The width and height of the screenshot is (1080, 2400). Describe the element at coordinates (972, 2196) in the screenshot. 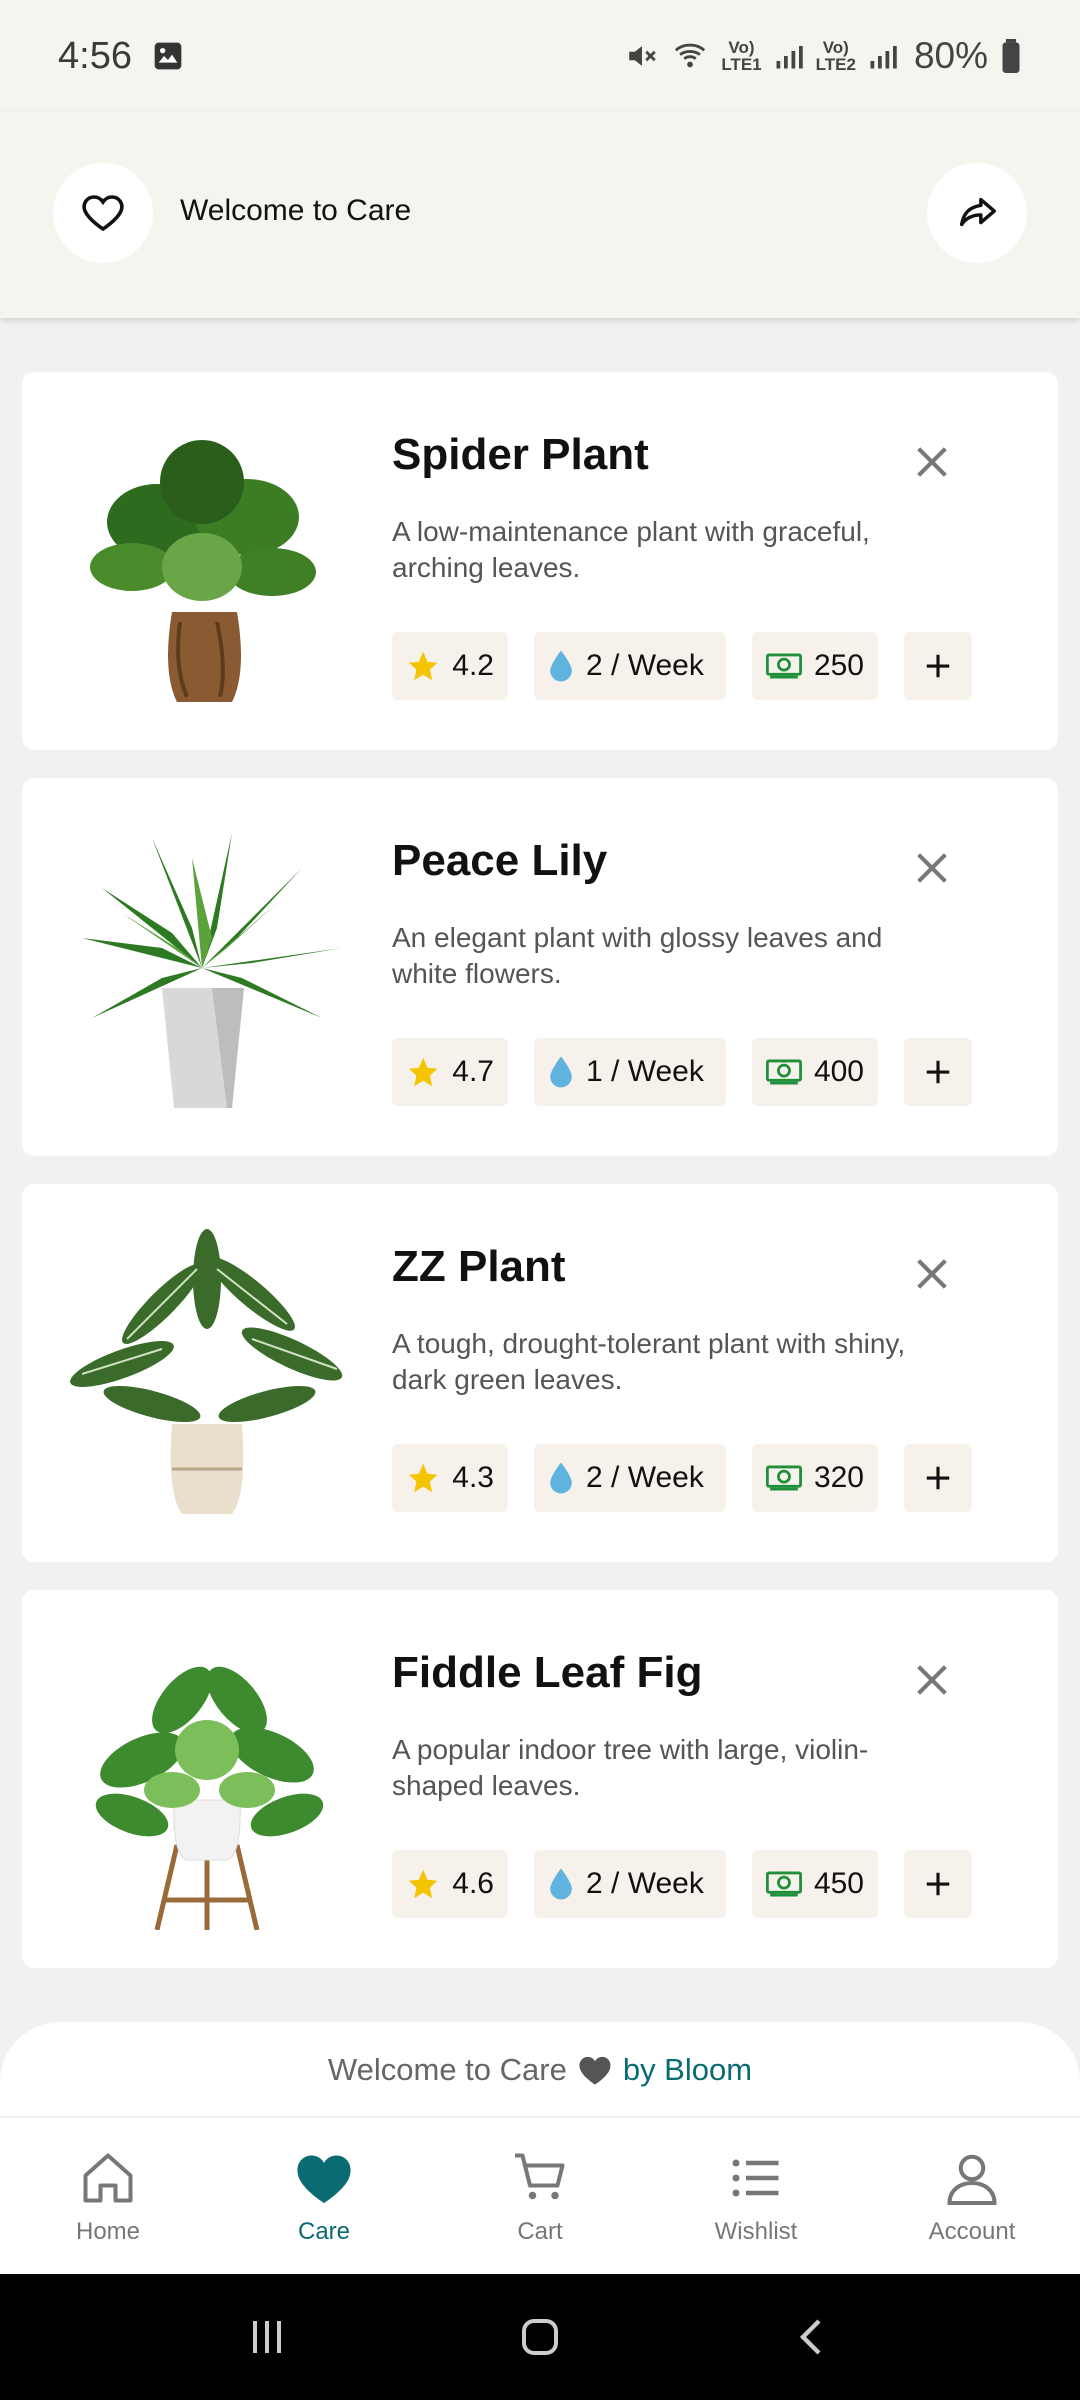

I see `nav-account: Account` at that location.